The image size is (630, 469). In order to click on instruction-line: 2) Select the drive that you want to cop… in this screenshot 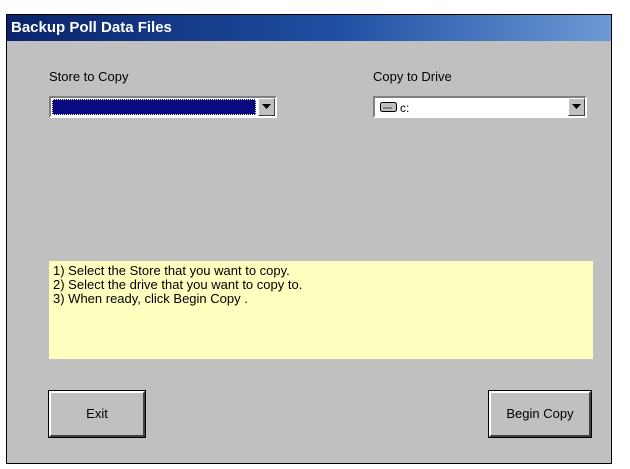, I will do `click(178, 284)`.